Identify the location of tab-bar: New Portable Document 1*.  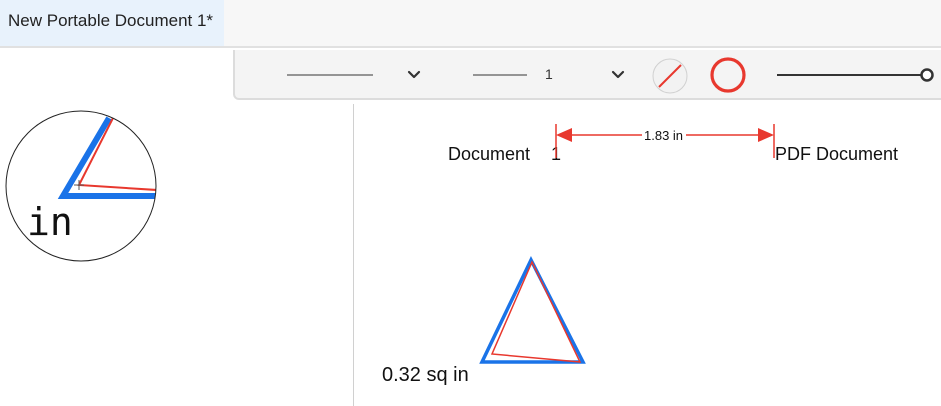
(470, 23).